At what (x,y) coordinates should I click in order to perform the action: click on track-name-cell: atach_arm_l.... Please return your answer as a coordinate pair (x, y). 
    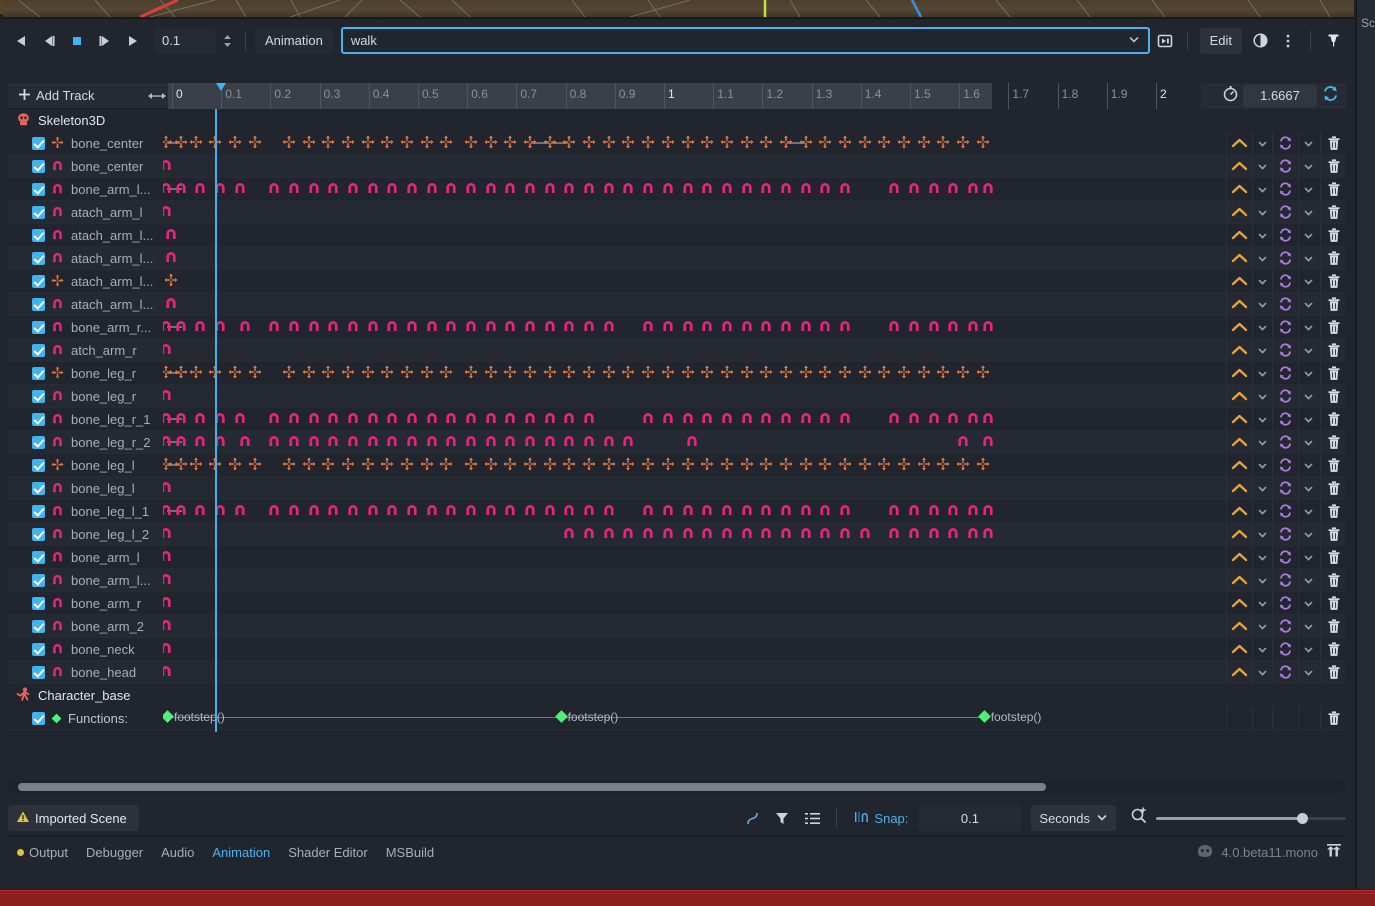
    Looking at the image, I should click on (85, 235).